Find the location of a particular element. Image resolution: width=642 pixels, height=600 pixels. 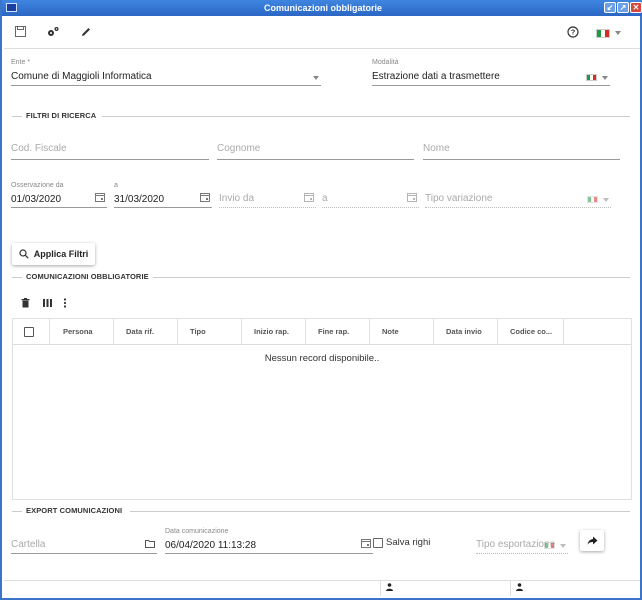

app-icon is located at coordinates (11, 7).